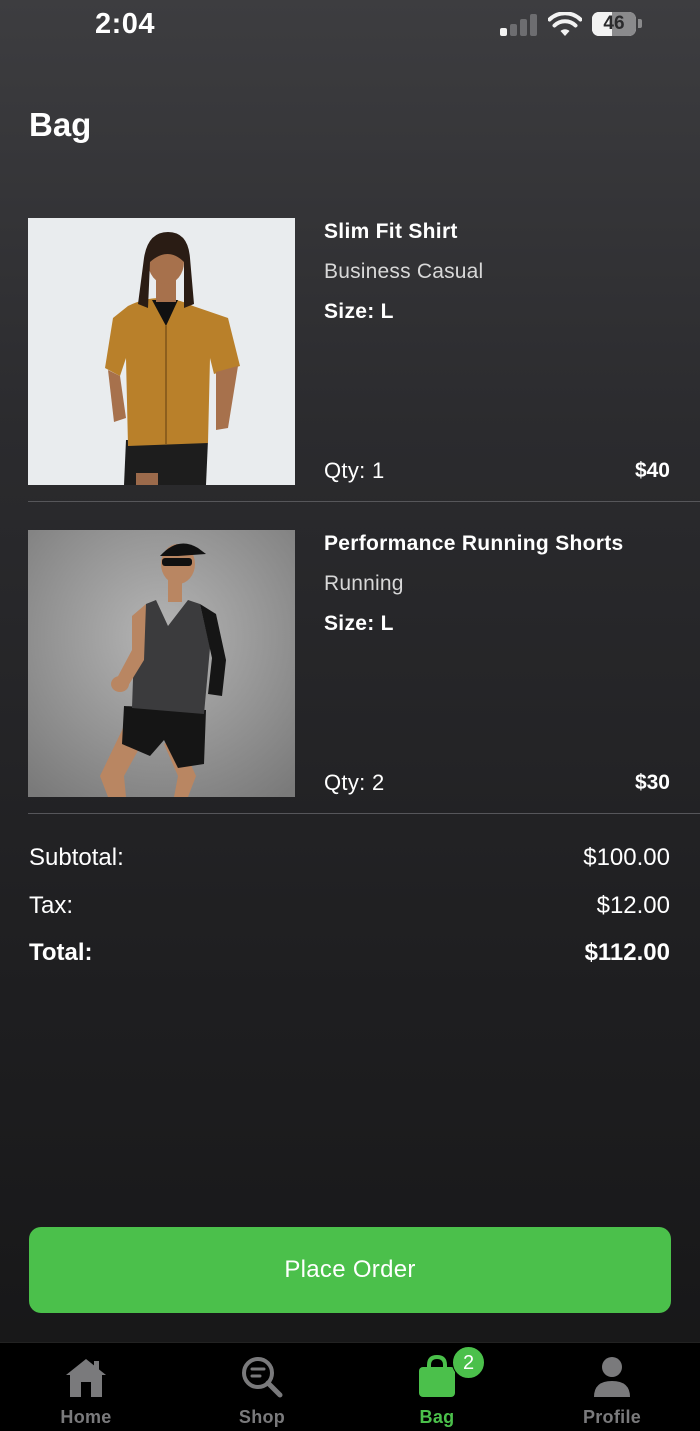  I want to click on product-photo-shirt, so click(161, 351).